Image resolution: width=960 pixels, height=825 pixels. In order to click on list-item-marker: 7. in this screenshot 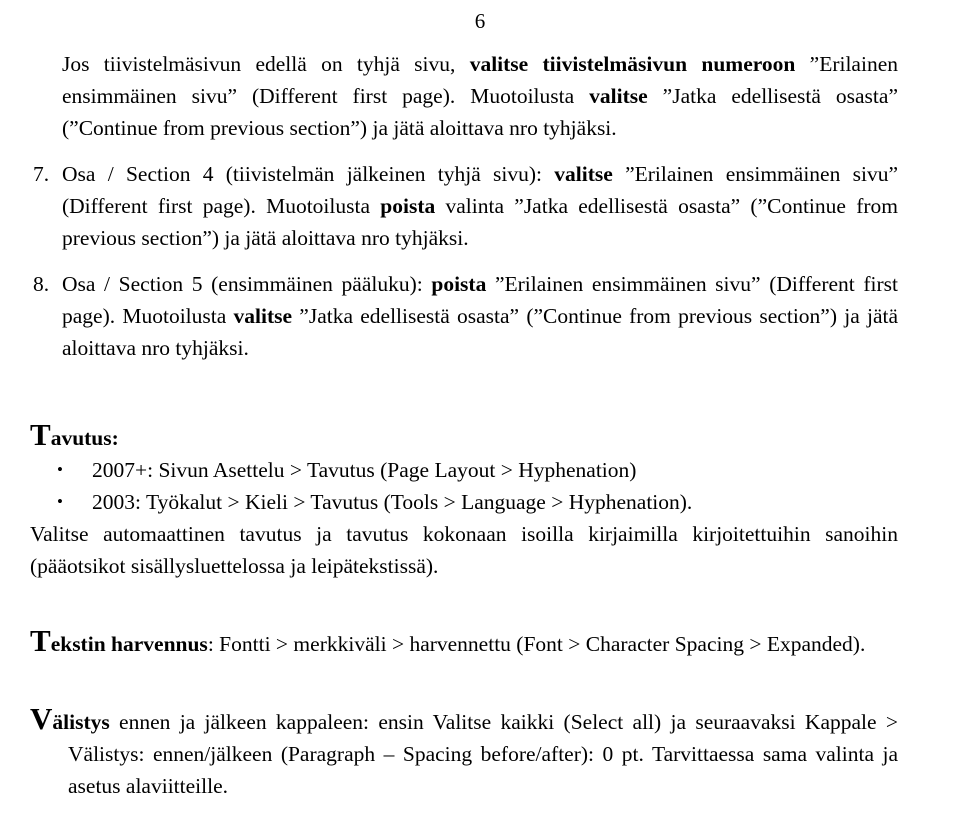, I will do `click(41, 174)`.